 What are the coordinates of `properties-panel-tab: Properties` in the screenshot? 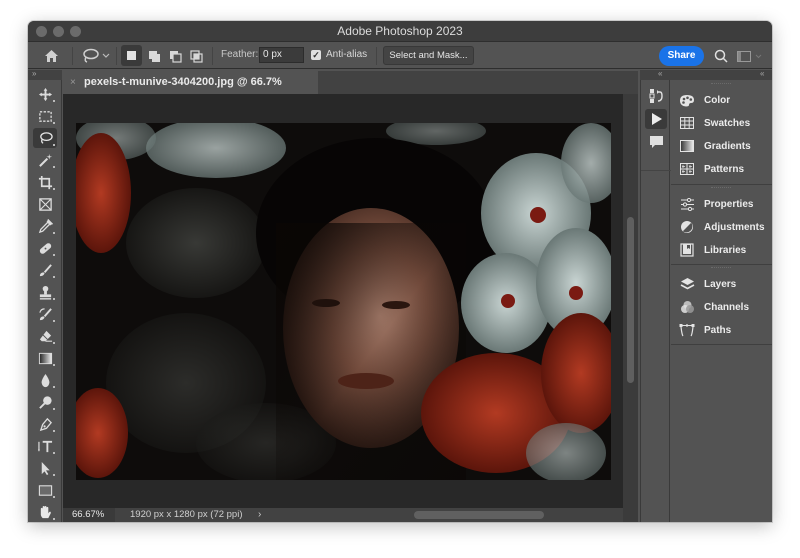 It's located at (725, 204).